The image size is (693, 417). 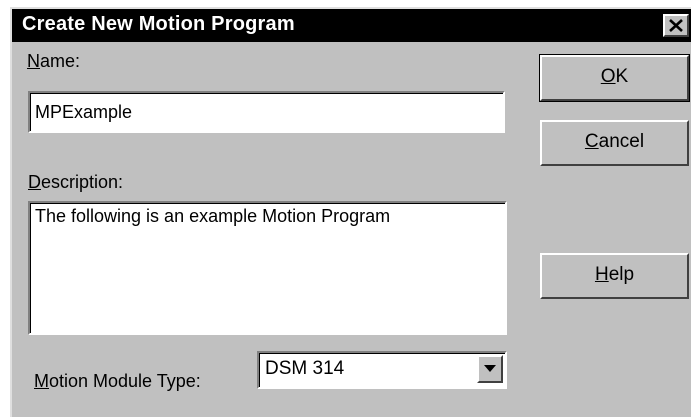 I want to click on title-bar: Create New Motion Program, so click(x=351, y=25).